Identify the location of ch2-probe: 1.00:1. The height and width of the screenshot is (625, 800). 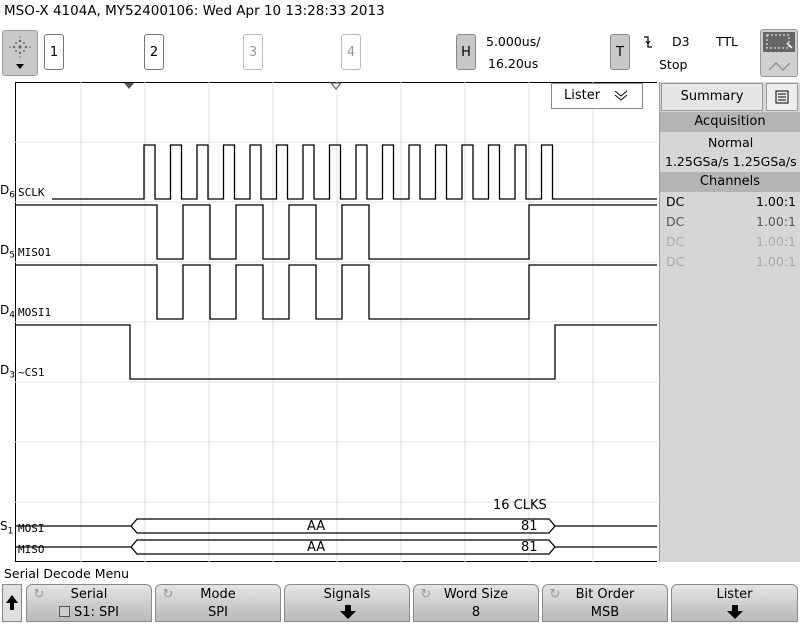
(776, 221).